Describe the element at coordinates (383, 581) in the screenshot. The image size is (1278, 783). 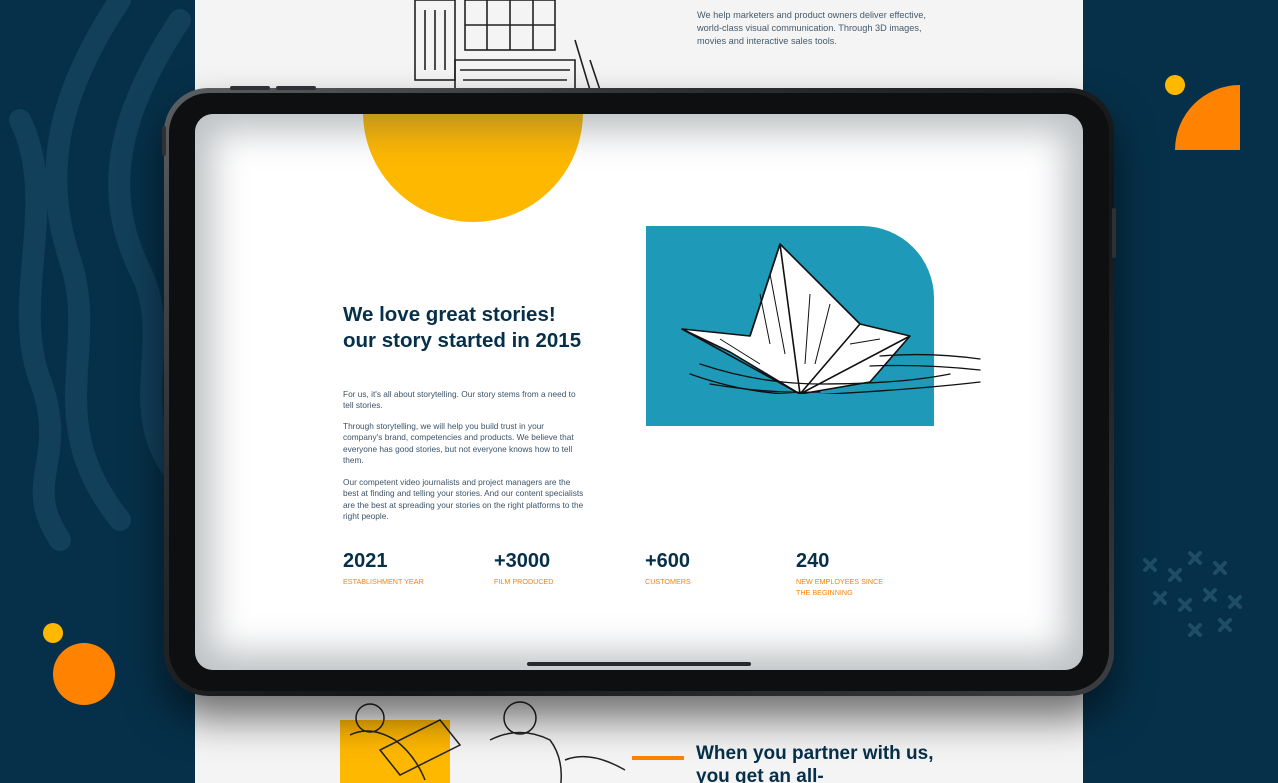
I see `stat-label: ESTABLISHMENT YEAR` at that location.